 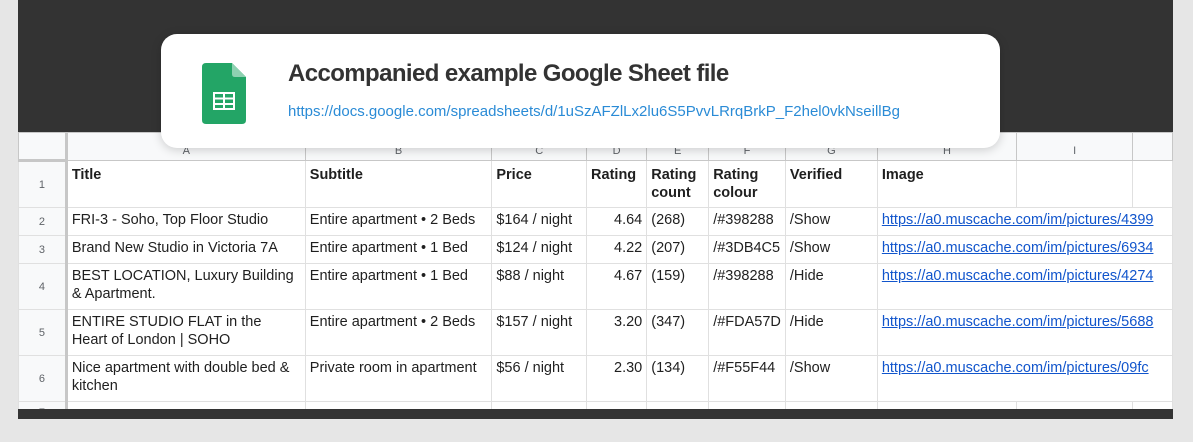 What do you see at coordinates (1024, 249) in the screenshot?
I see `cell-image-link: https://a0.muscache.com/im/pictures/6934` at bounding box center [1024, 249].